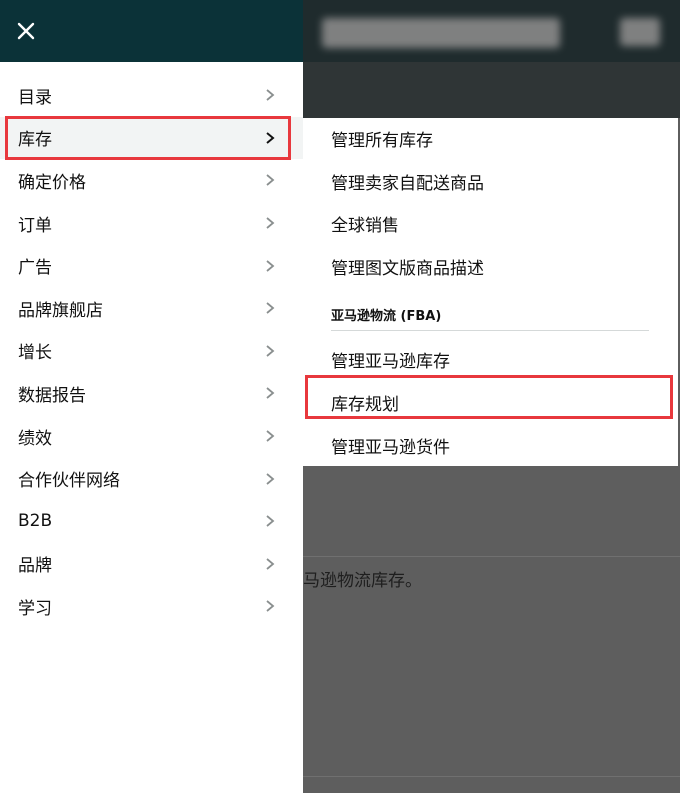 The height and width of the screenshot is (793, 680). What do you see at coordinates (151, 436) in the screenshot?
I see `menu-item-performance: 绩效` at bounding box center [151, 436].